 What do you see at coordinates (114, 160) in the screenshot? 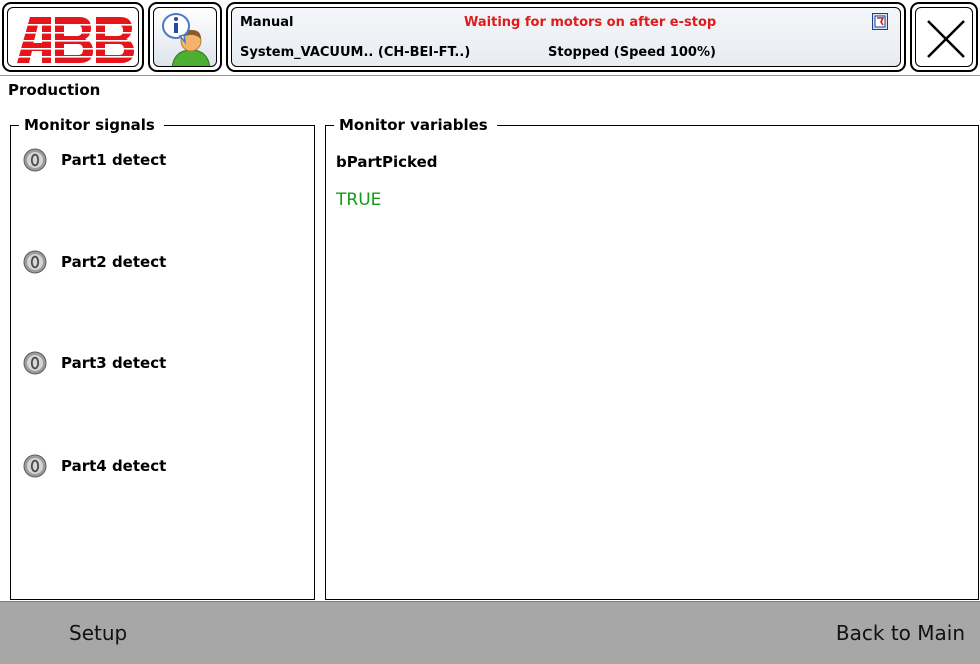
I see `signal-label: Part1 detect` at bounding box center [114, 160].